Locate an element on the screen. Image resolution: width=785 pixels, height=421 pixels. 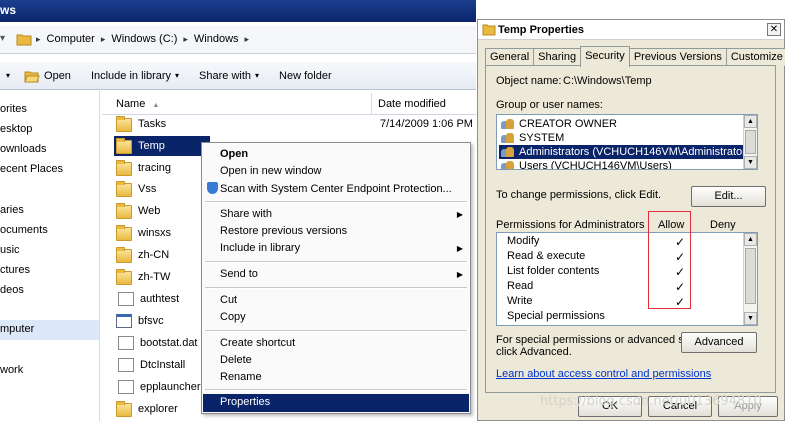
nav-item-documents: ocuments is located at coordinates (24, 230).